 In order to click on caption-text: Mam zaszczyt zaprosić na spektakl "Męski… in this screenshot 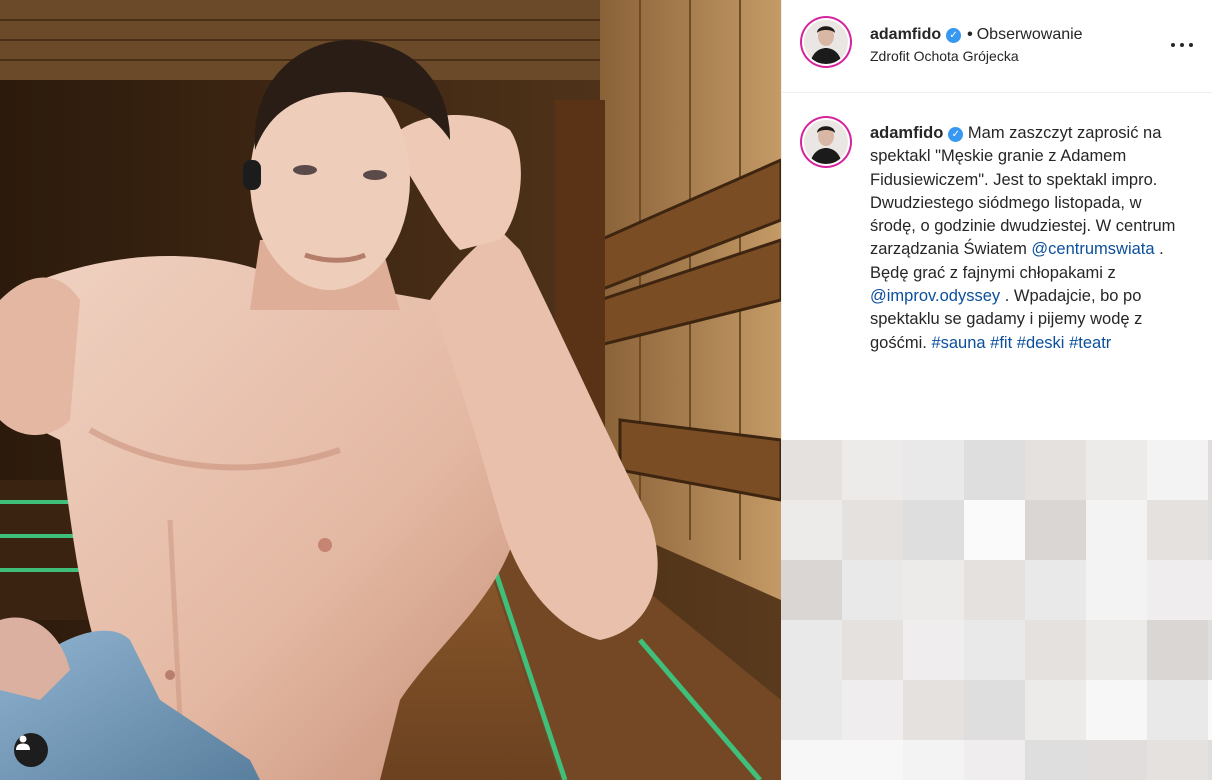, I will do `click(1023, 191)`.